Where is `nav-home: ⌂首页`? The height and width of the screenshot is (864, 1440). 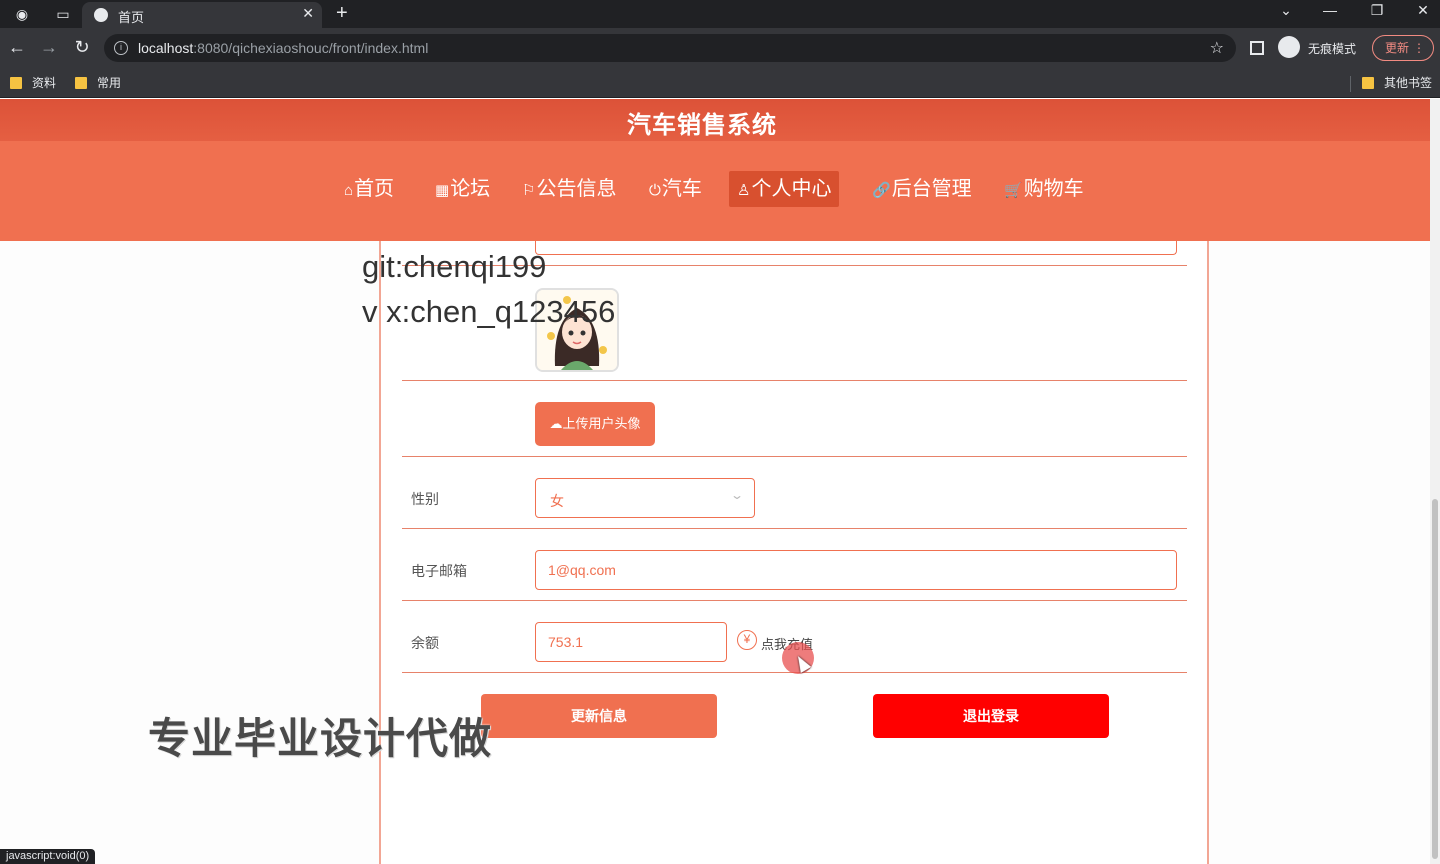 nav-home: ⌂首页 is located at coordinates (369, 189).